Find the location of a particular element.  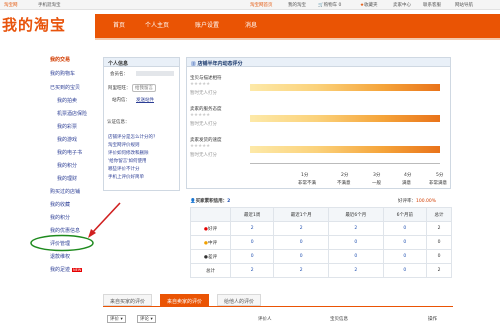

help-link-6: 手机上评价好简单 is located at coordinates (126, 177).